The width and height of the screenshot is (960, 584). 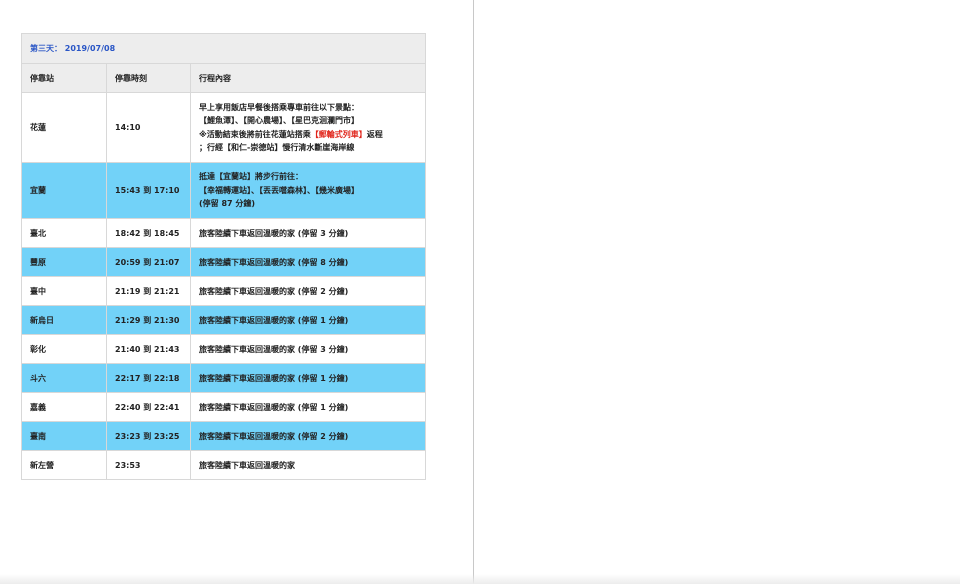 I want to click on station-cell: 臺南, so click(x=64, y=436).